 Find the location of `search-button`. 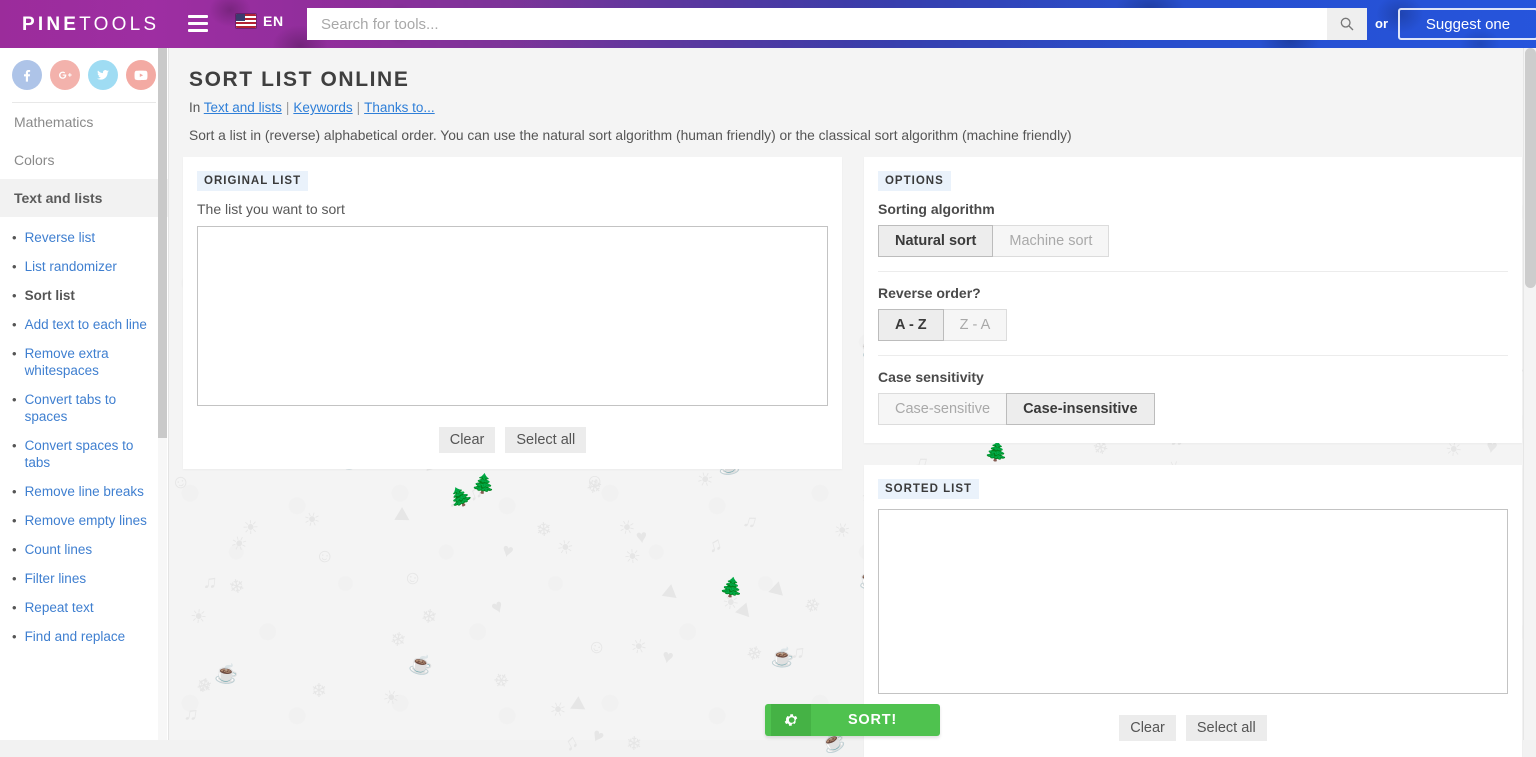

search-button is located at coordinates (1347, 24).